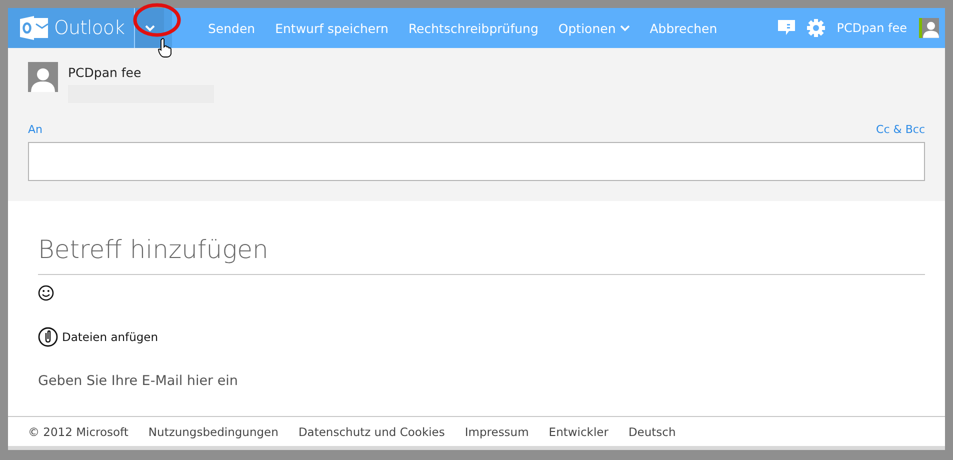 The image size is (953, 460). Describe the element at coordinates (815, 28) in the screenshot. I see `settings-icon` at that location.